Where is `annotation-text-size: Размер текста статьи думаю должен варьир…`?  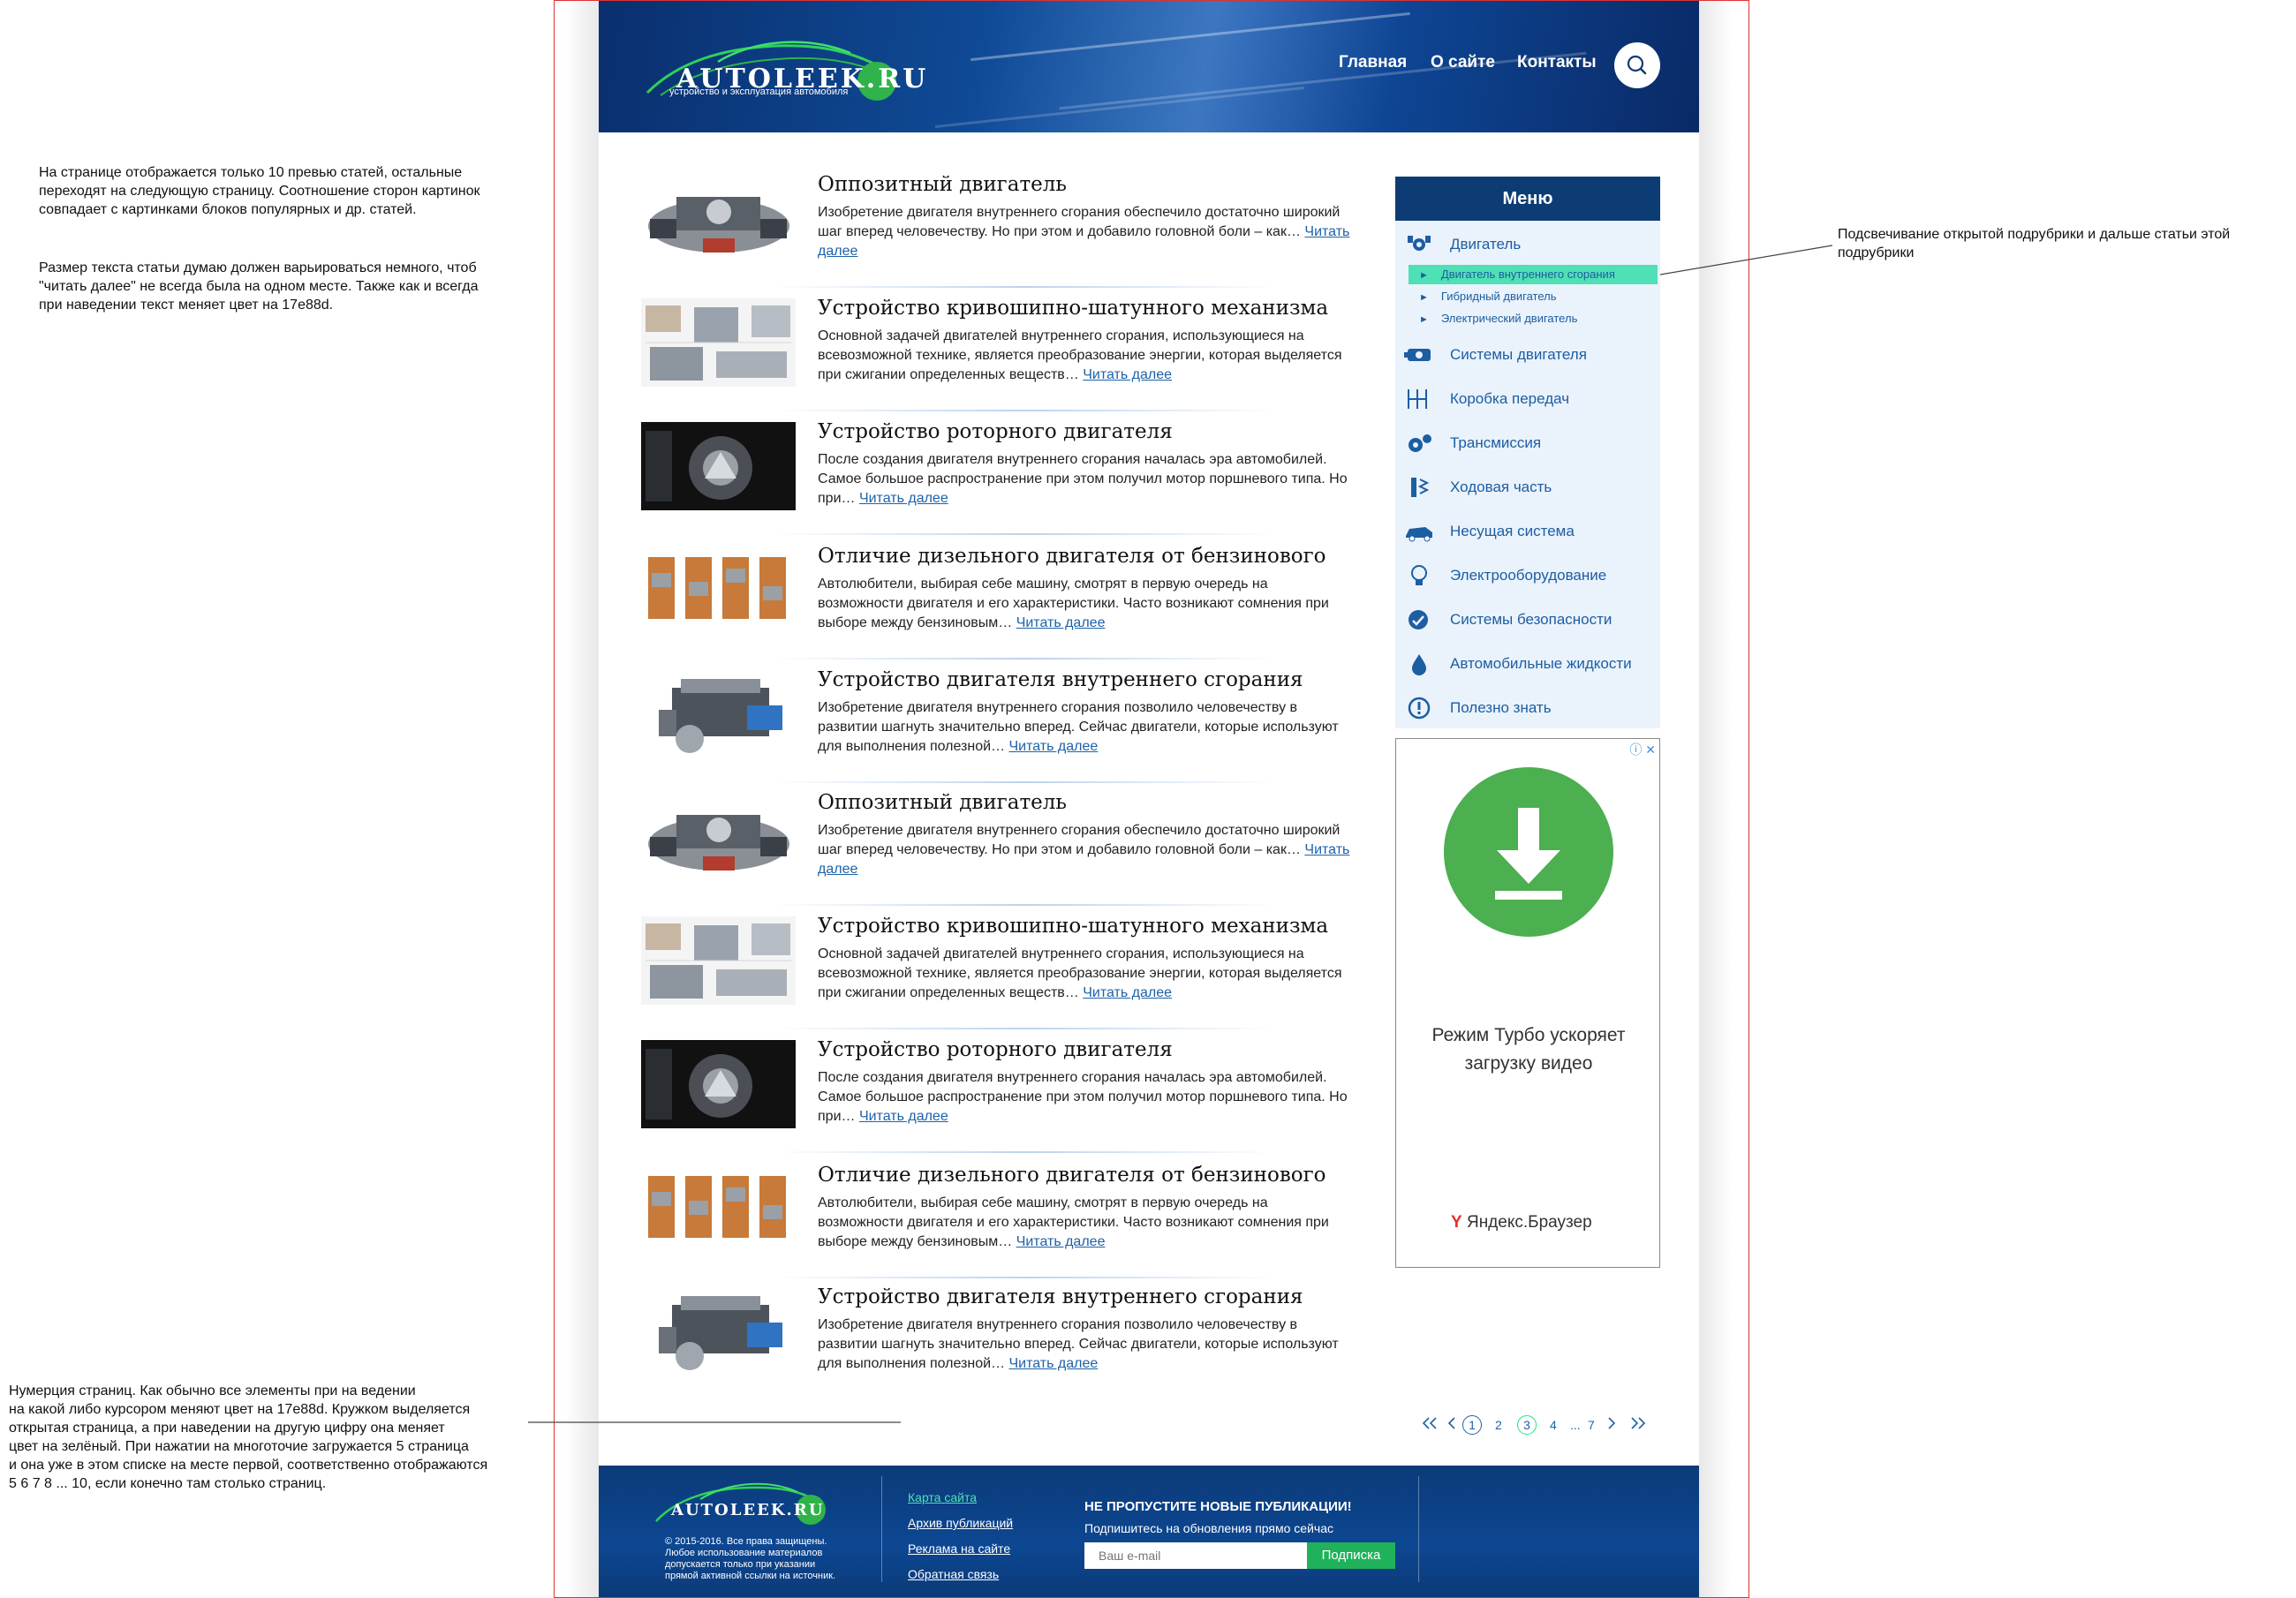 annotation-text-size: Размер текста статьи думаю должен варьир… is located at coordinates (295, 286).